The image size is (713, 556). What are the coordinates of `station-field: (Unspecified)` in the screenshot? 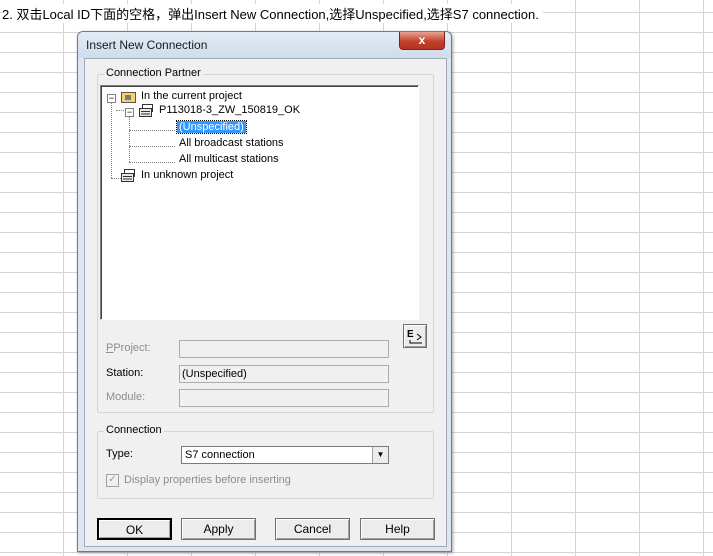 It's located at (284, 374).